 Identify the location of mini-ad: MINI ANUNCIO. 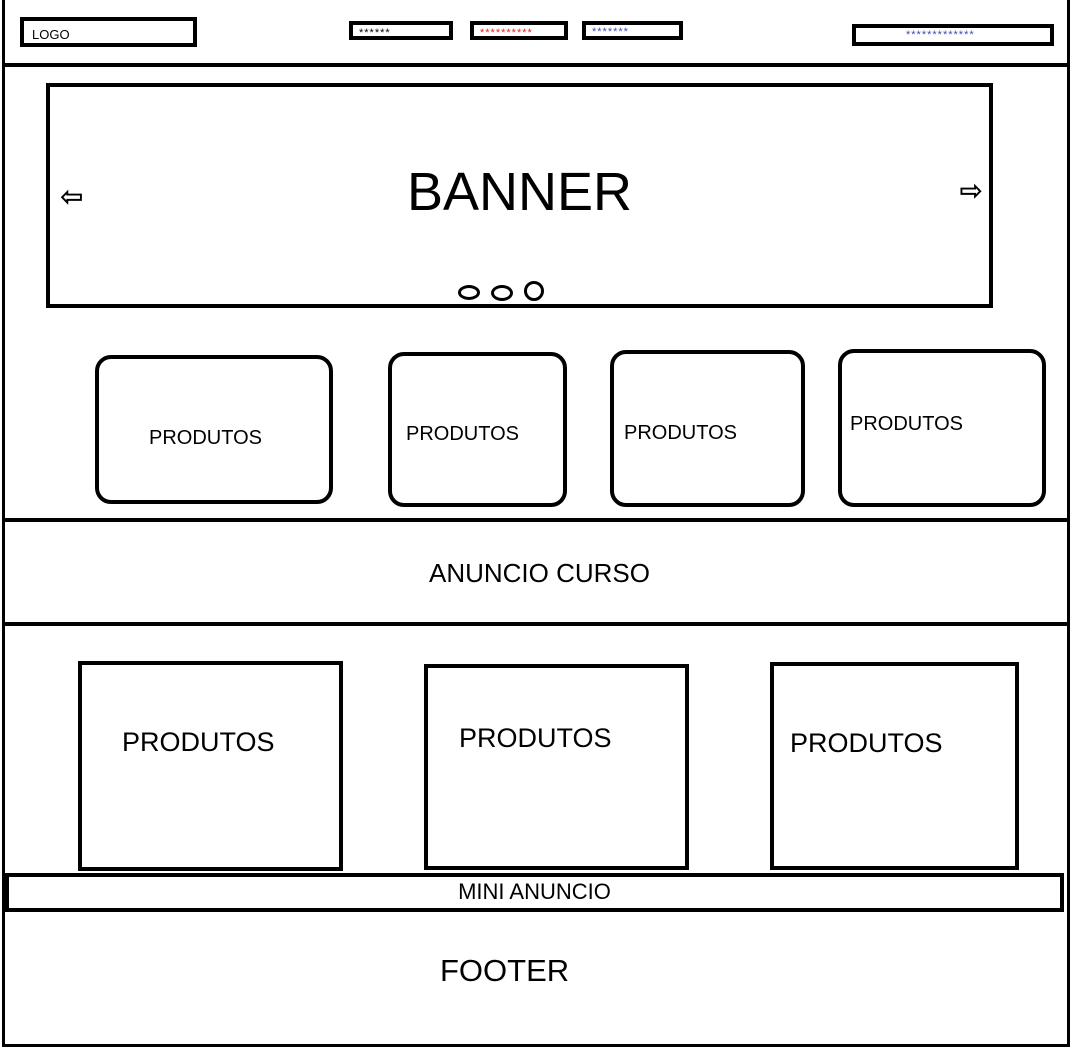
(534, 892).